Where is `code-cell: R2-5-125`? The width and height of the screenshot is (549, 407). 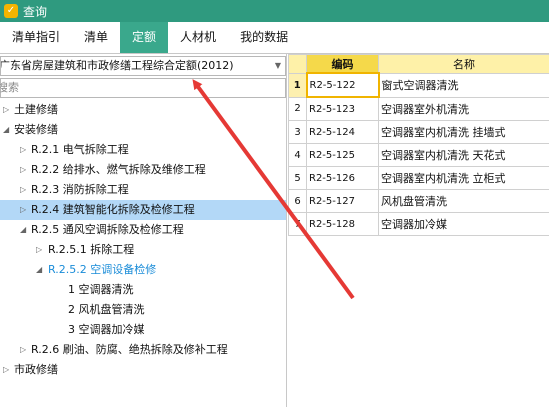
code-cell: R2-5-125 is located at coordinates (342, 155).